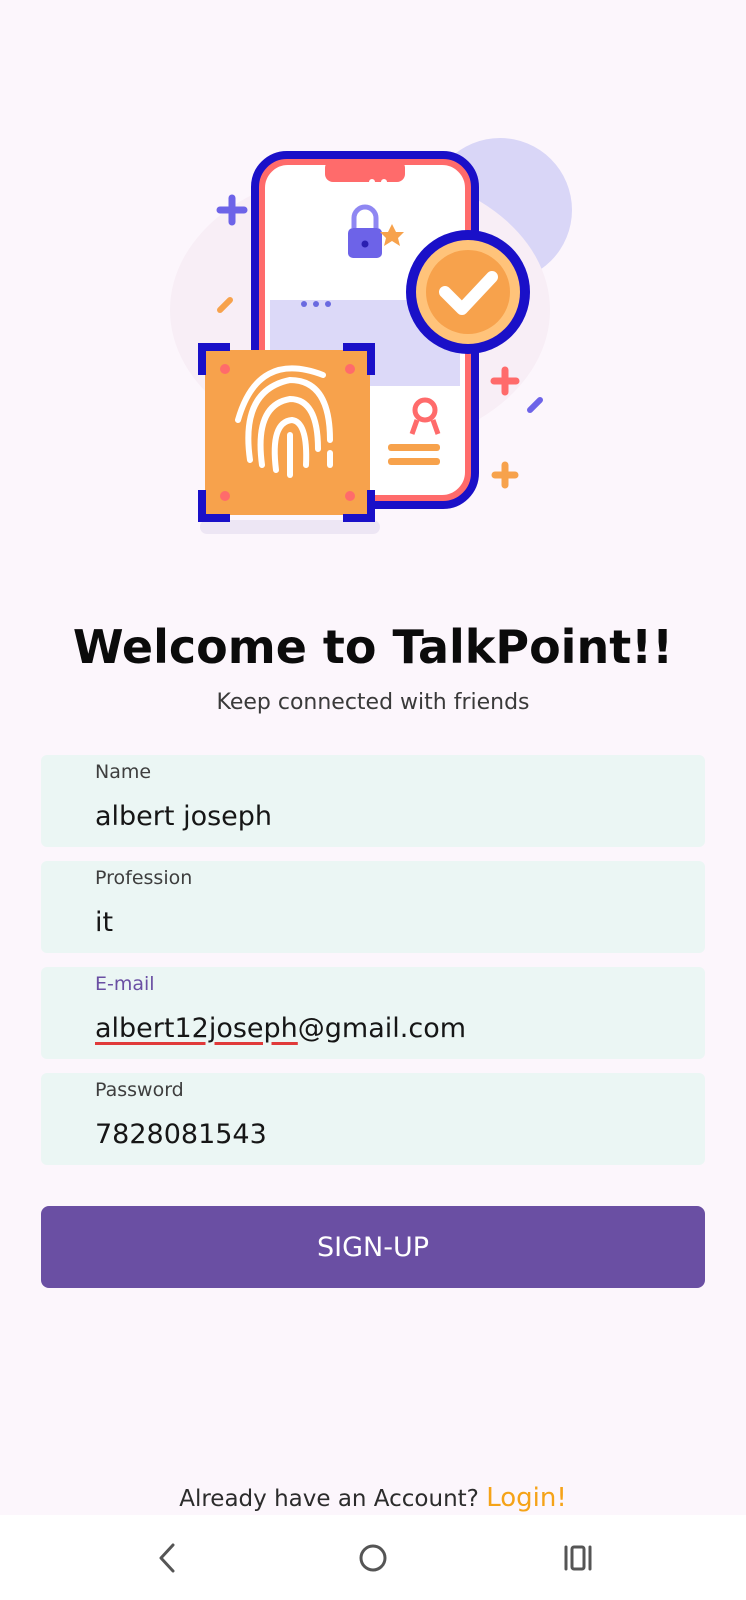 This screenshot has height=1600, width=746. I want to click on profession-value: it, so click(104, 922).